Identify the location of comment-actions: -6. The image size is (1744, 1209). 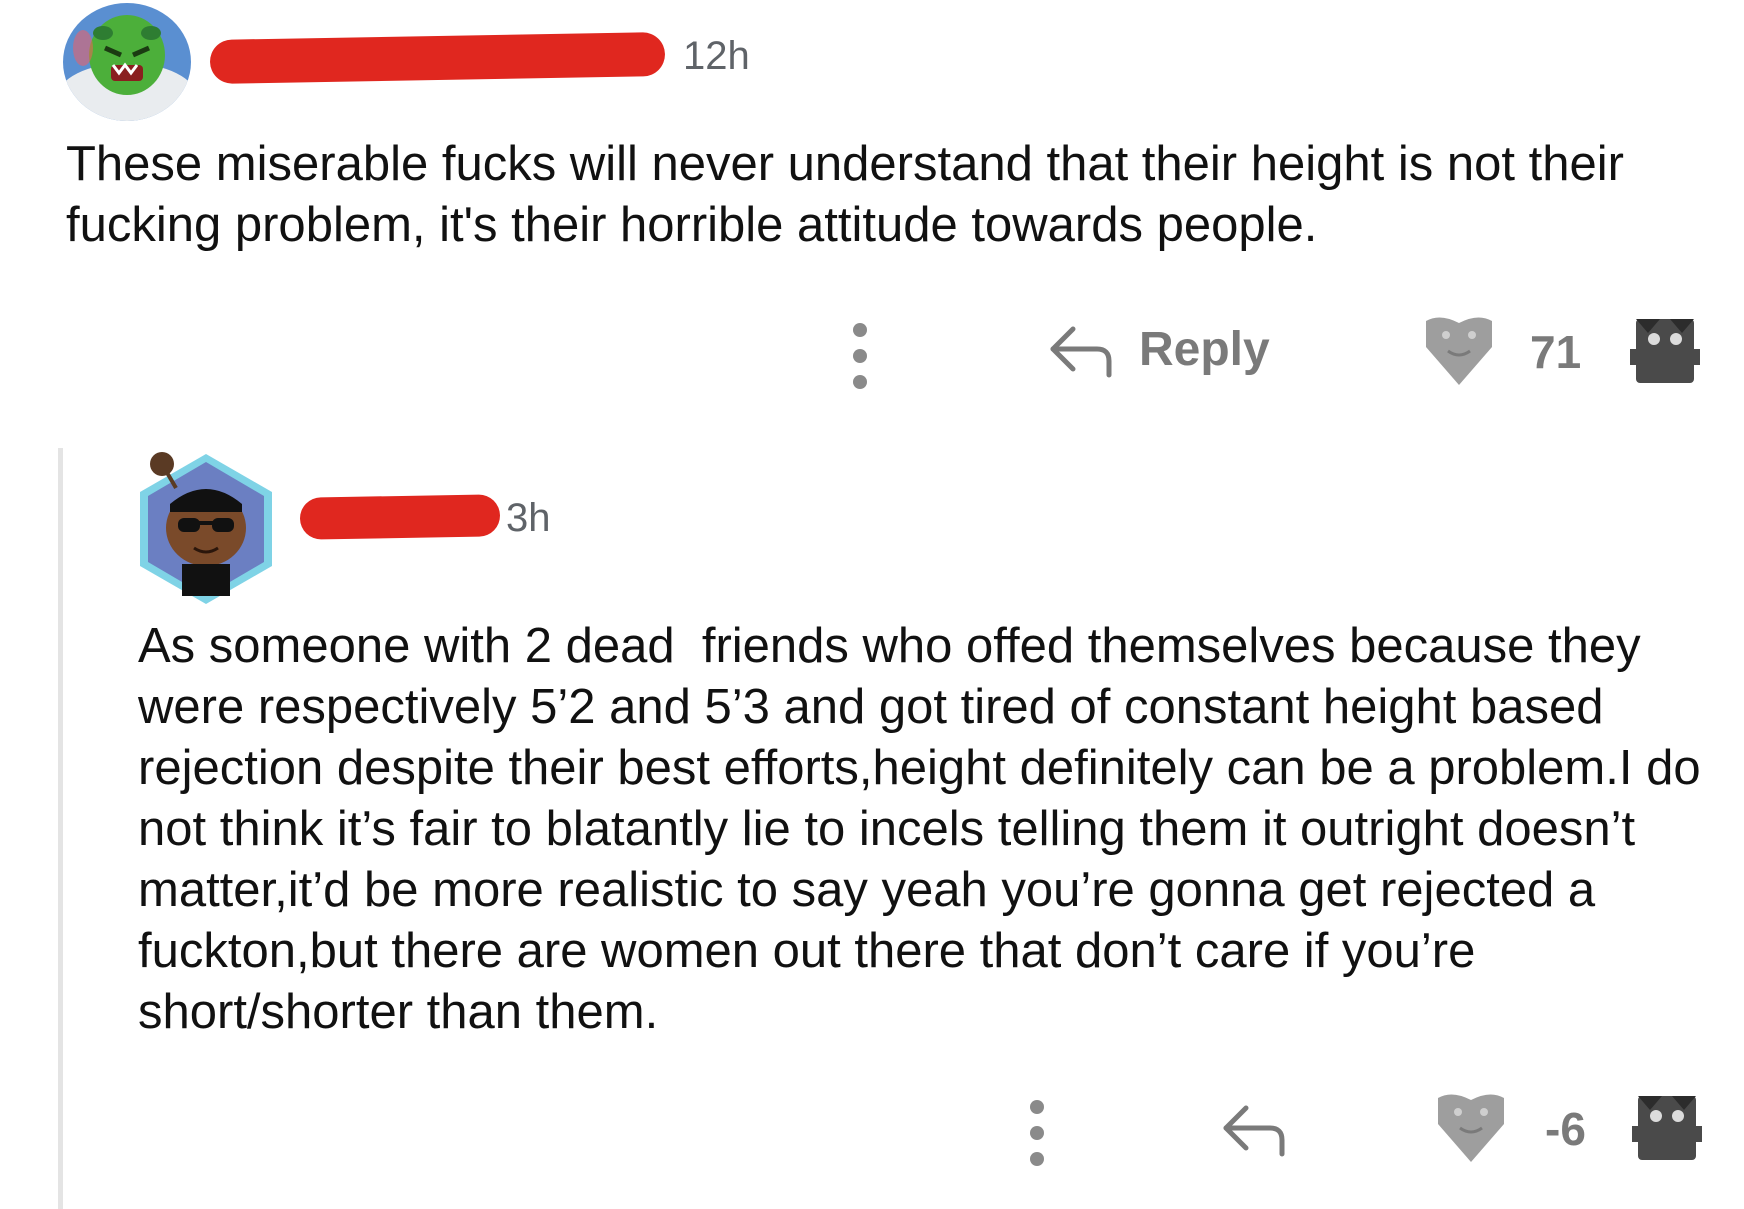
(872, 1125).